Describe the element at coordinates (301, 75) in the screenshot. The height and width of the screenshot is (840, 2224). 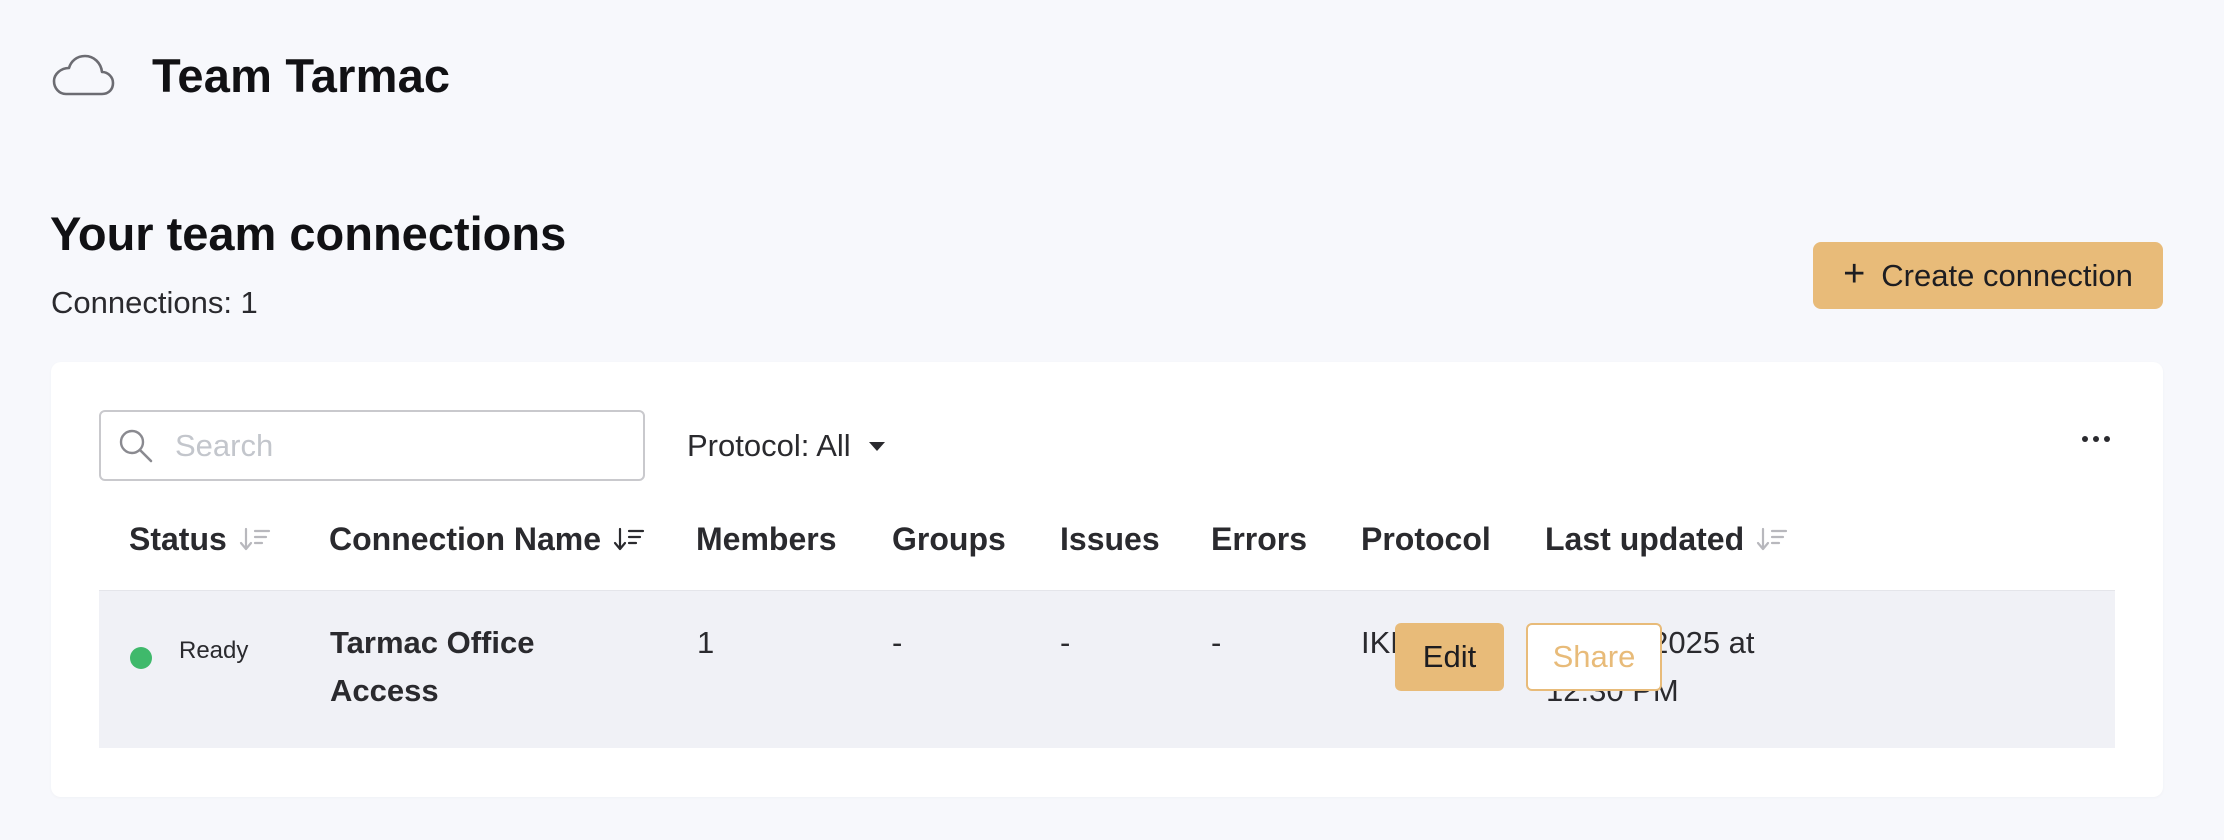
I see `app-title: Team Tarmac` at that location.